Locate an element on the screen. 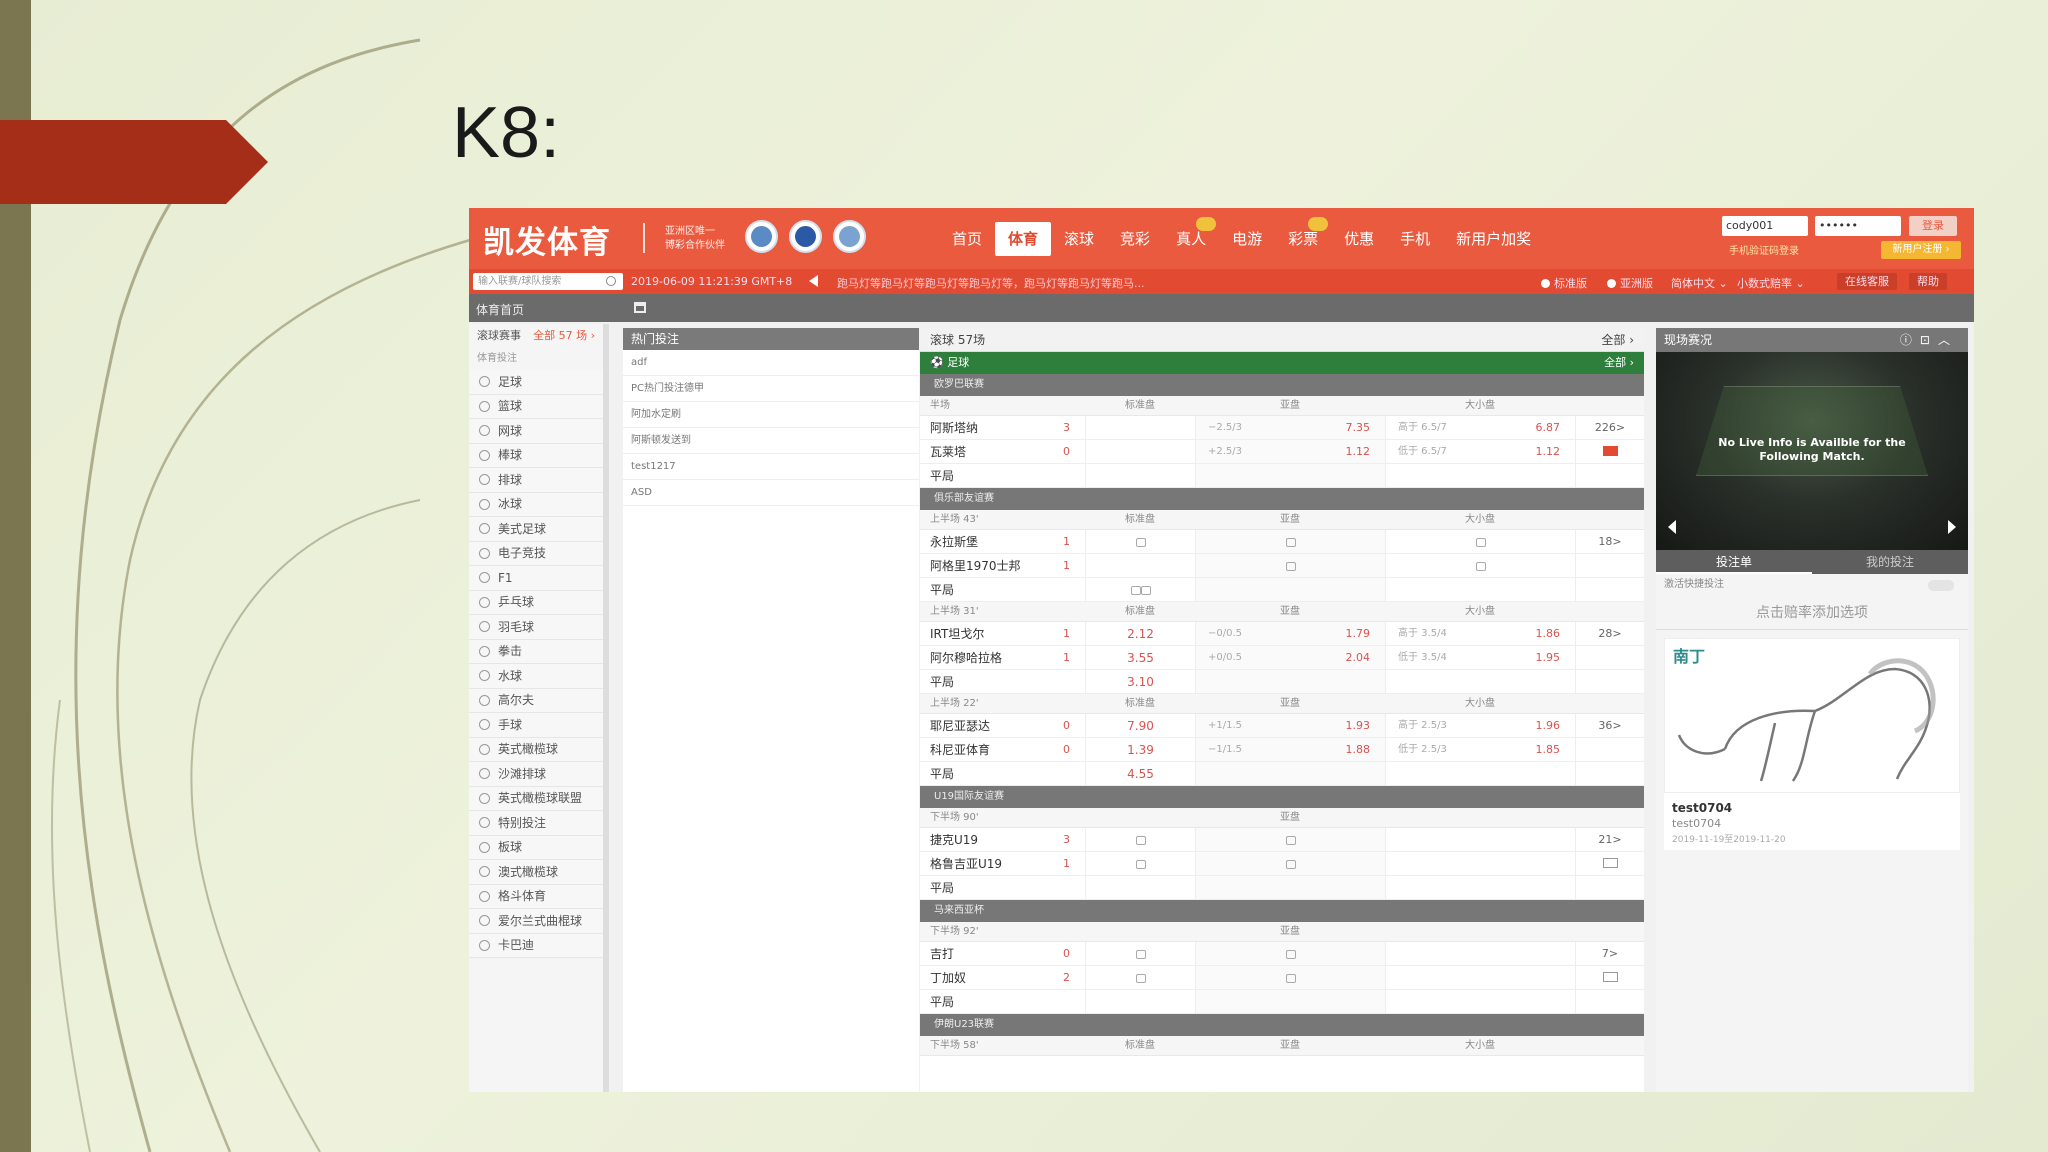 The image size is (2048, 1152). sidebar-item-sport: 高尔夫 is located at coordinates (536, 700).